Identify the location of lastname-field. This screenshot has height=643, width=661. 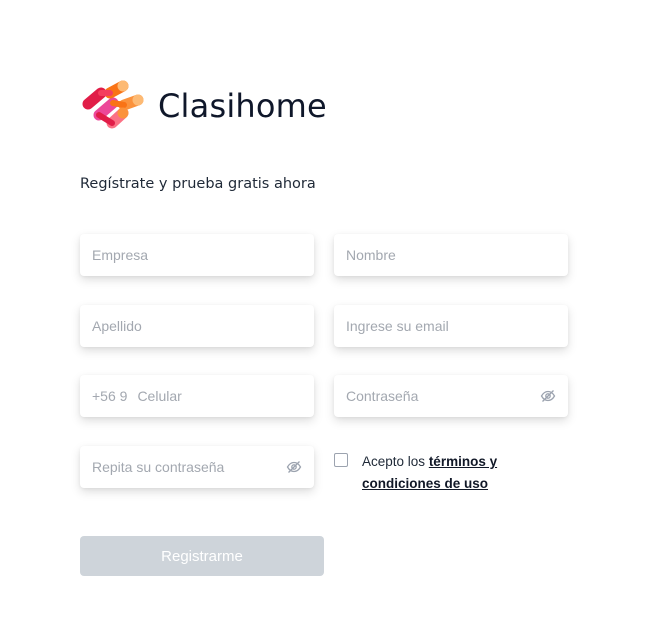
(197, 326).